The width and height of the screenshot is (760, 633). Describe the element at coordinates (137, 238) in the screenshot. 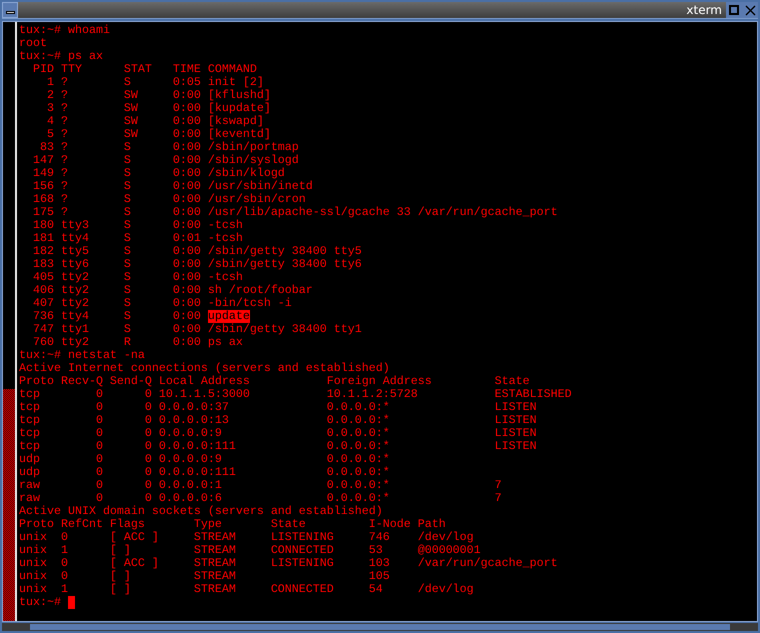

I see `terminal-line: 181 tty4 S 0:01 -tcsh` at that location.